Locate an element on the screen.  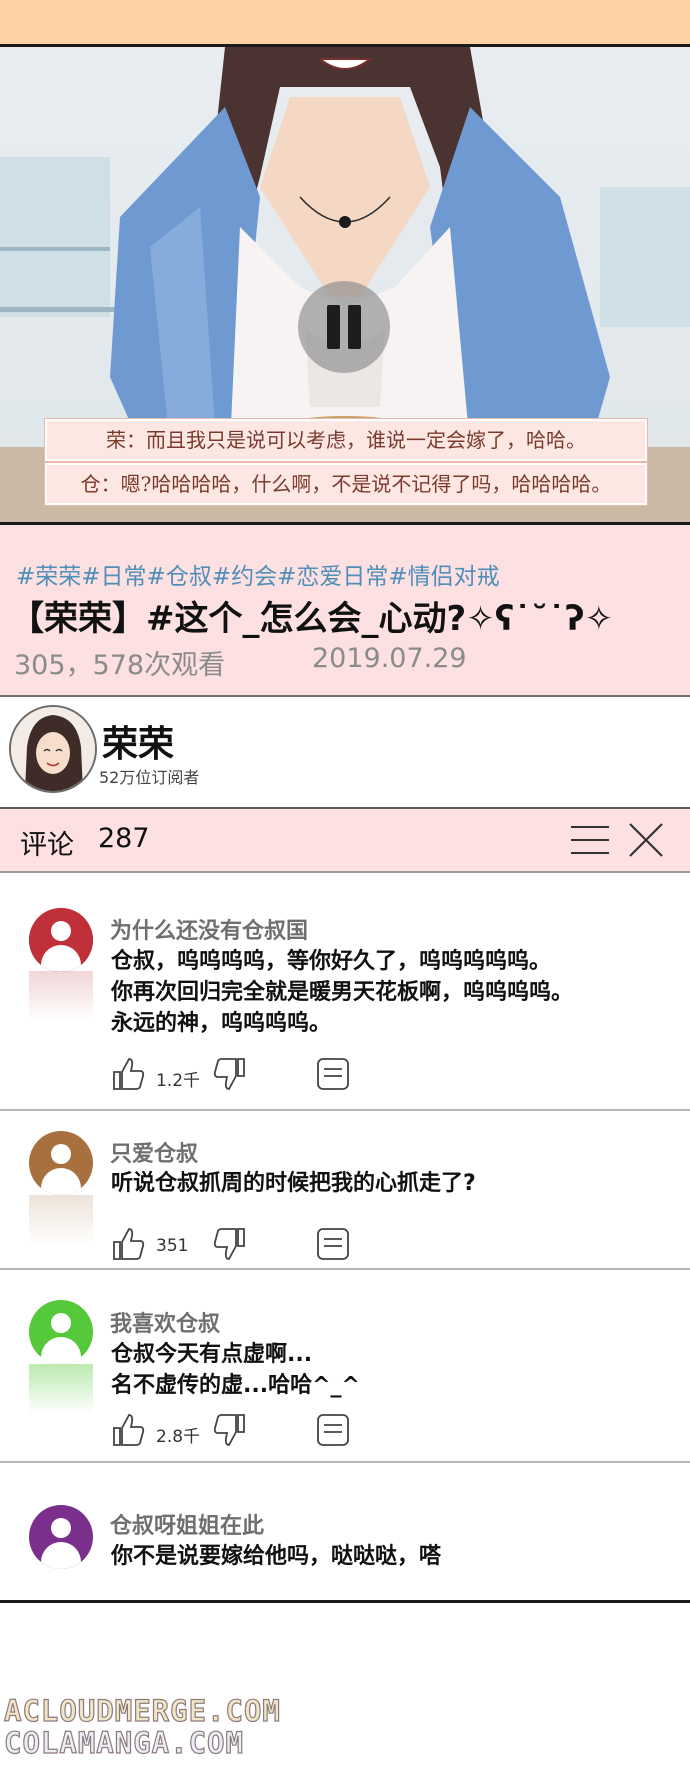
video-title: 【荣荣】#这个_怎么会_心动?✧ʕ˙˘˙ʔ✧ is located at coordinates (312, 619).